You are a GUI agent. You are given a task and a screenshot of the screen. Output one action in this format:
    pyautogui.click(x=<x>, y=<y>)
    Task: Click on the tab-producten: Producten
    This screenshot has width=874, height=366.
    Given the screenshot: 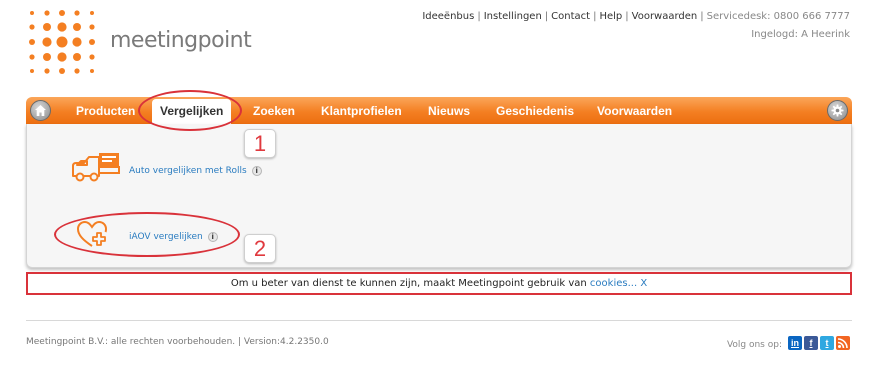 What is the action you would take?
    pyautogui.click(x=105, y=111)
    